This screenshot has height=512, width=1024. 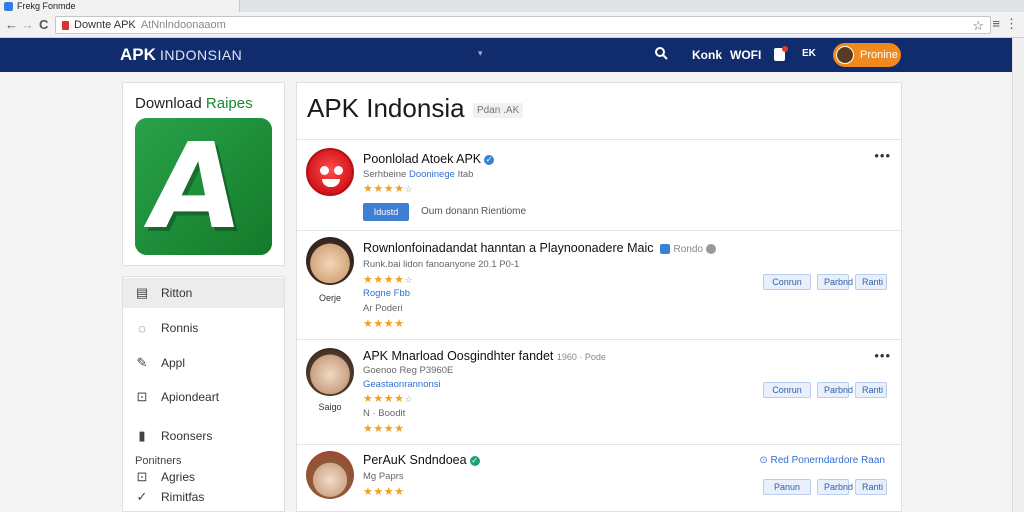 What do you see at coordinates (138, 55) in the screenshot?
I see `site-logo: APK` at bounding box center [138, 55].